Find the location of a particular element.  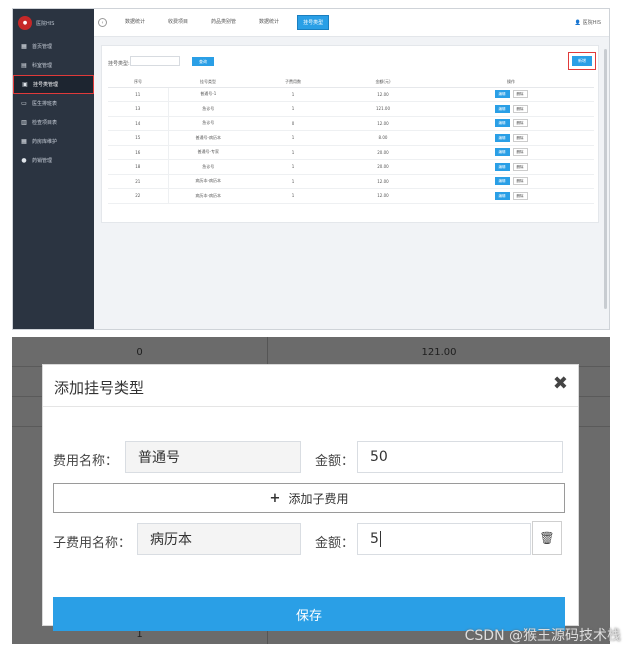

sidebar-item-label: 药房库维护 is located at coordinates (45, 142).